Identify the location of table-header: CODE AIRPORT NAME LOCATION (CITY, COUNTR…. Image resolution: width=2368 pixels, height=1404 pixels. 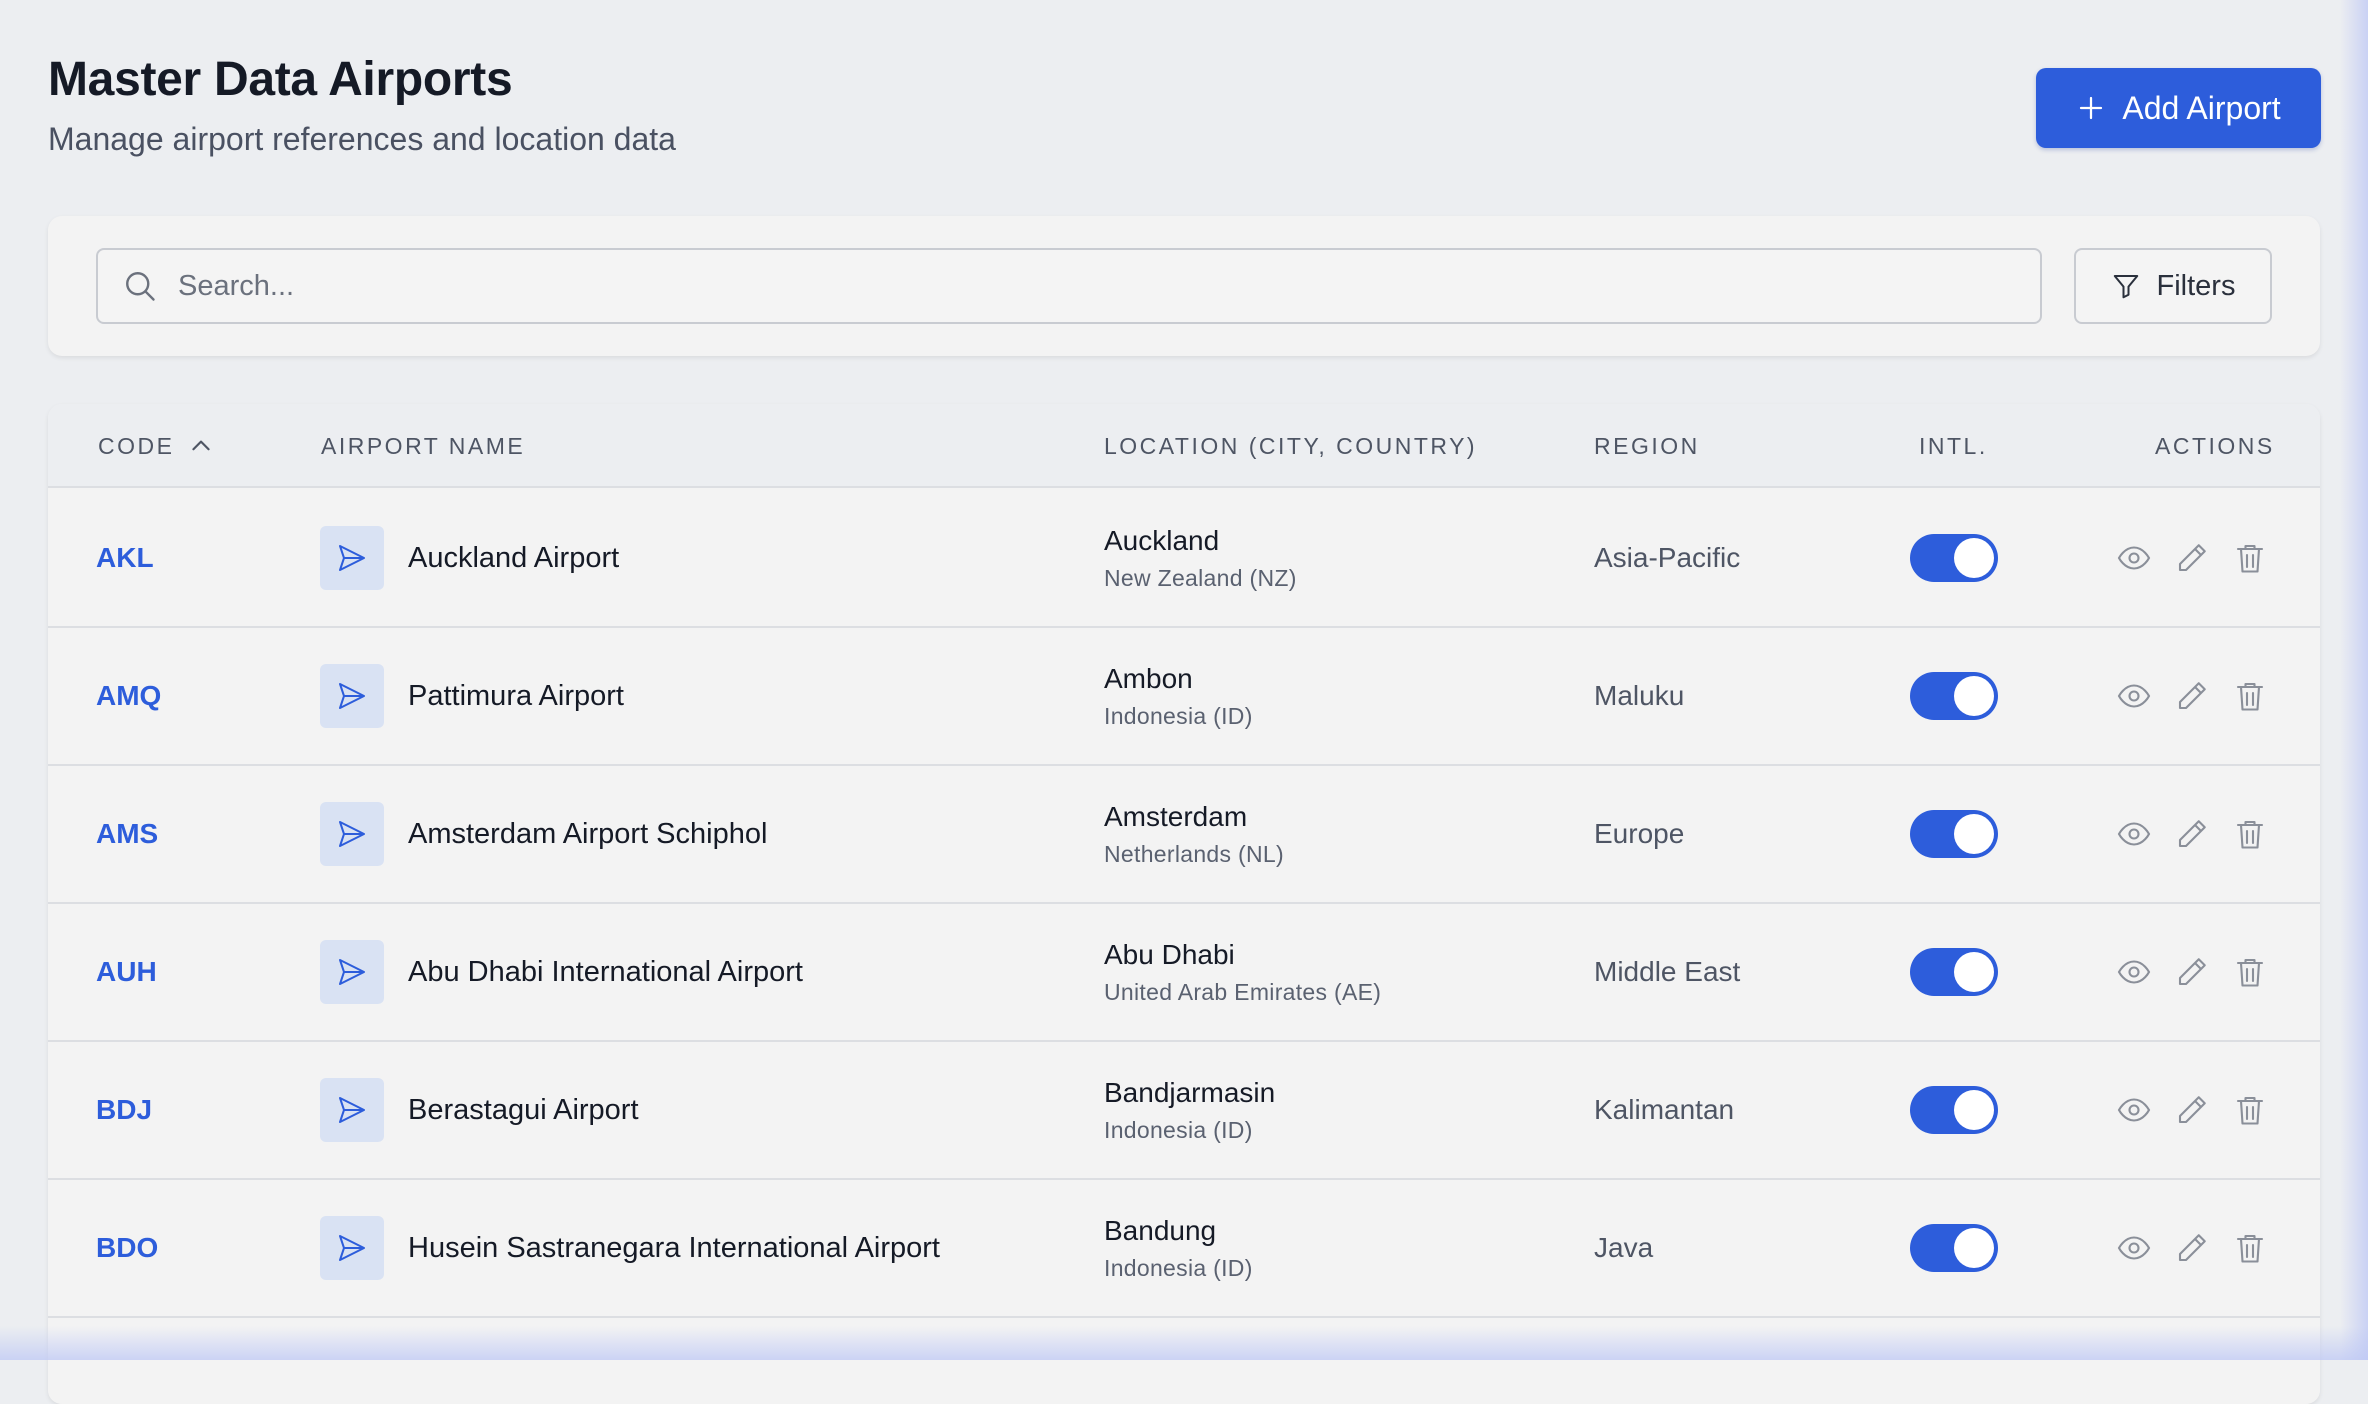
(1184, 446).